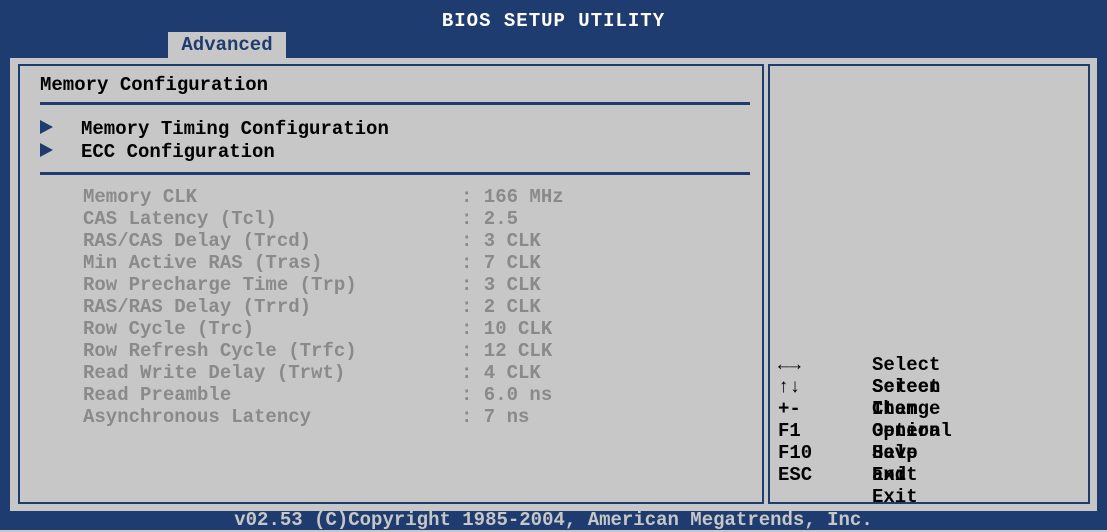  Describe the element at coordinates (5, 284) in the screenshot. I see `frame-left` at that location.